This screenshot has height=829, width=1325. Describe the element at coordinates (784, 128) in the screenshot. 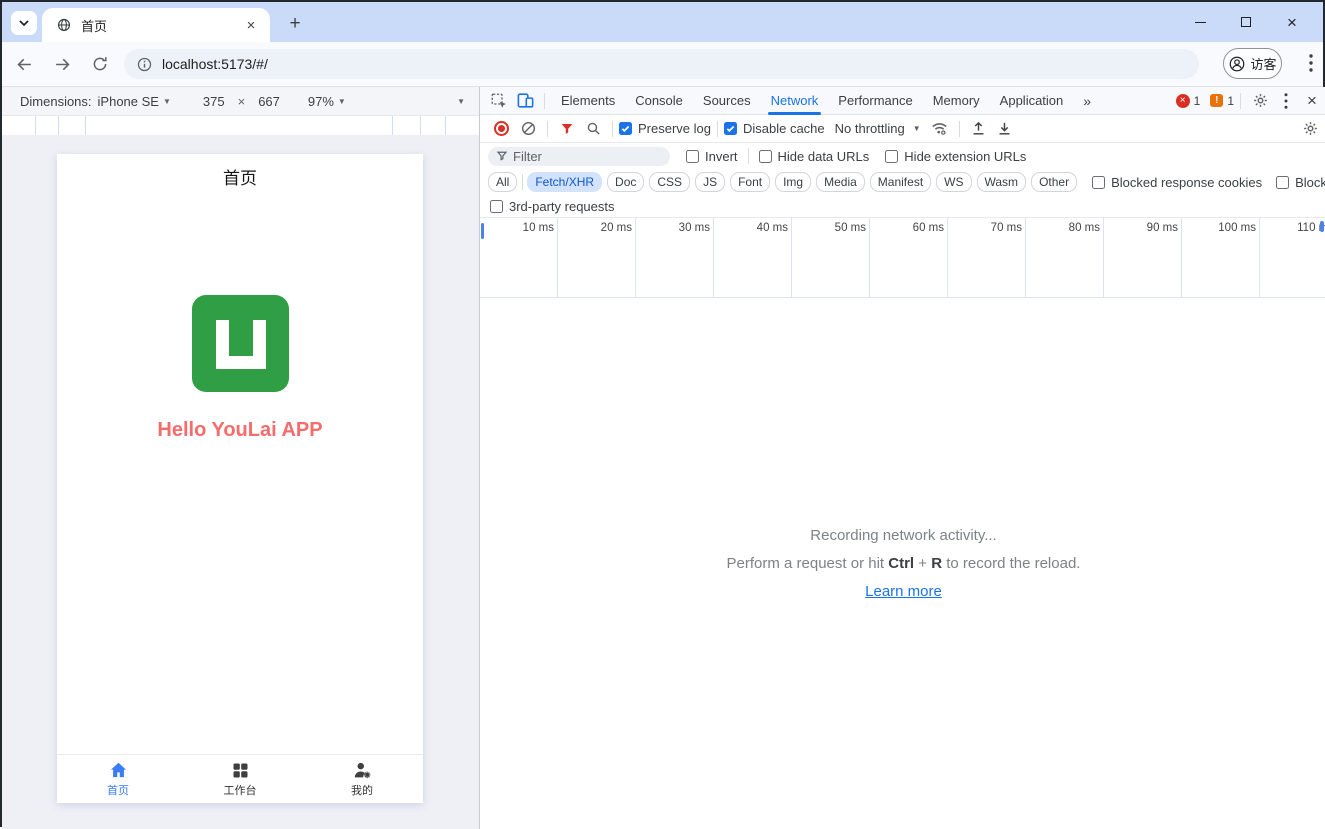

I see `disable-cache-label: Disable cache` at that location.